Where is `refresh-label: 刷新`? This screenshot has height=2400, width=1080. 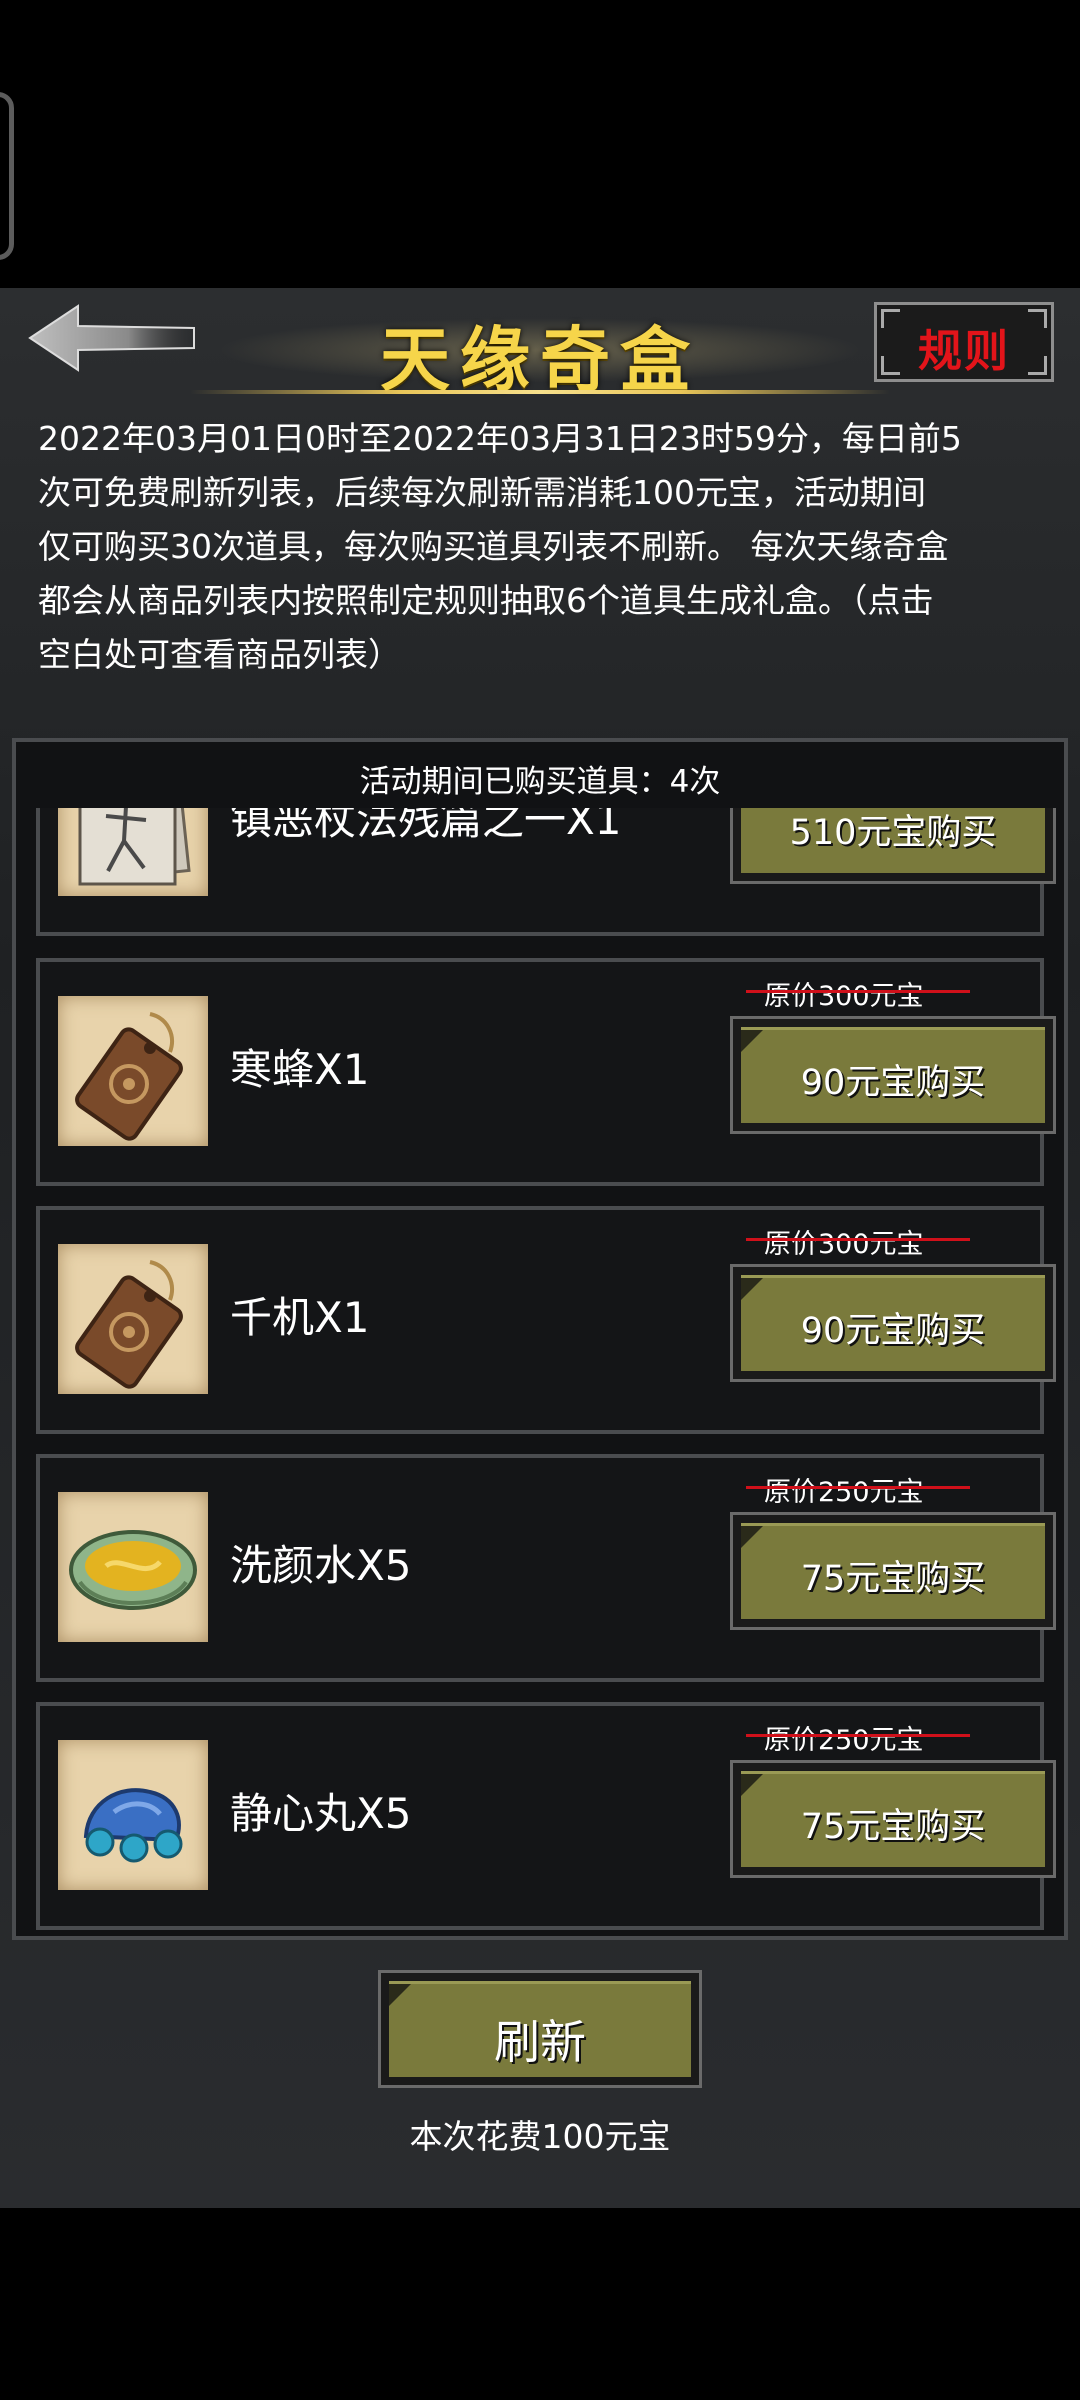
refresh-label: 刷新 is located at coordinates (540, 2042).